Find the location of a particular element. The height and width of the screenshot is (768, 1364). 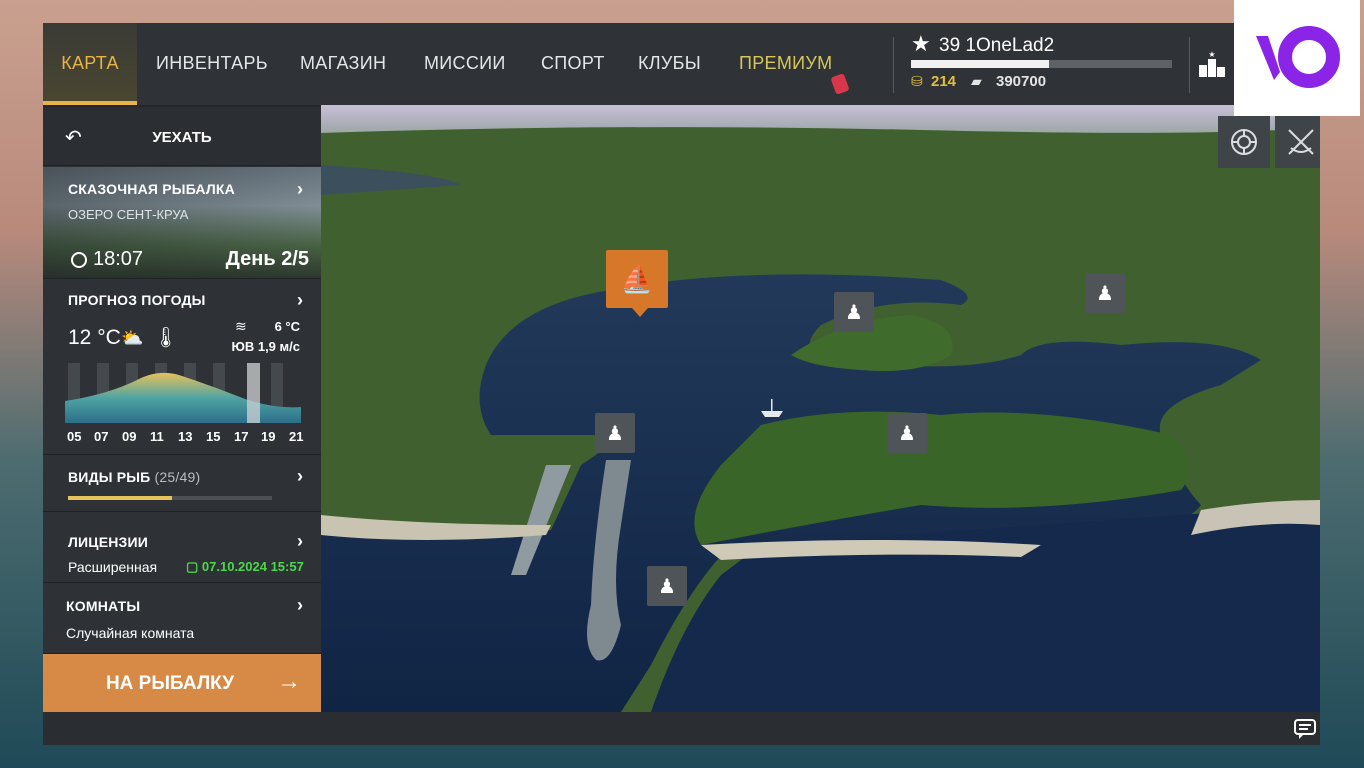

forecast-hour: 09 is located at coordinates (129, 436).